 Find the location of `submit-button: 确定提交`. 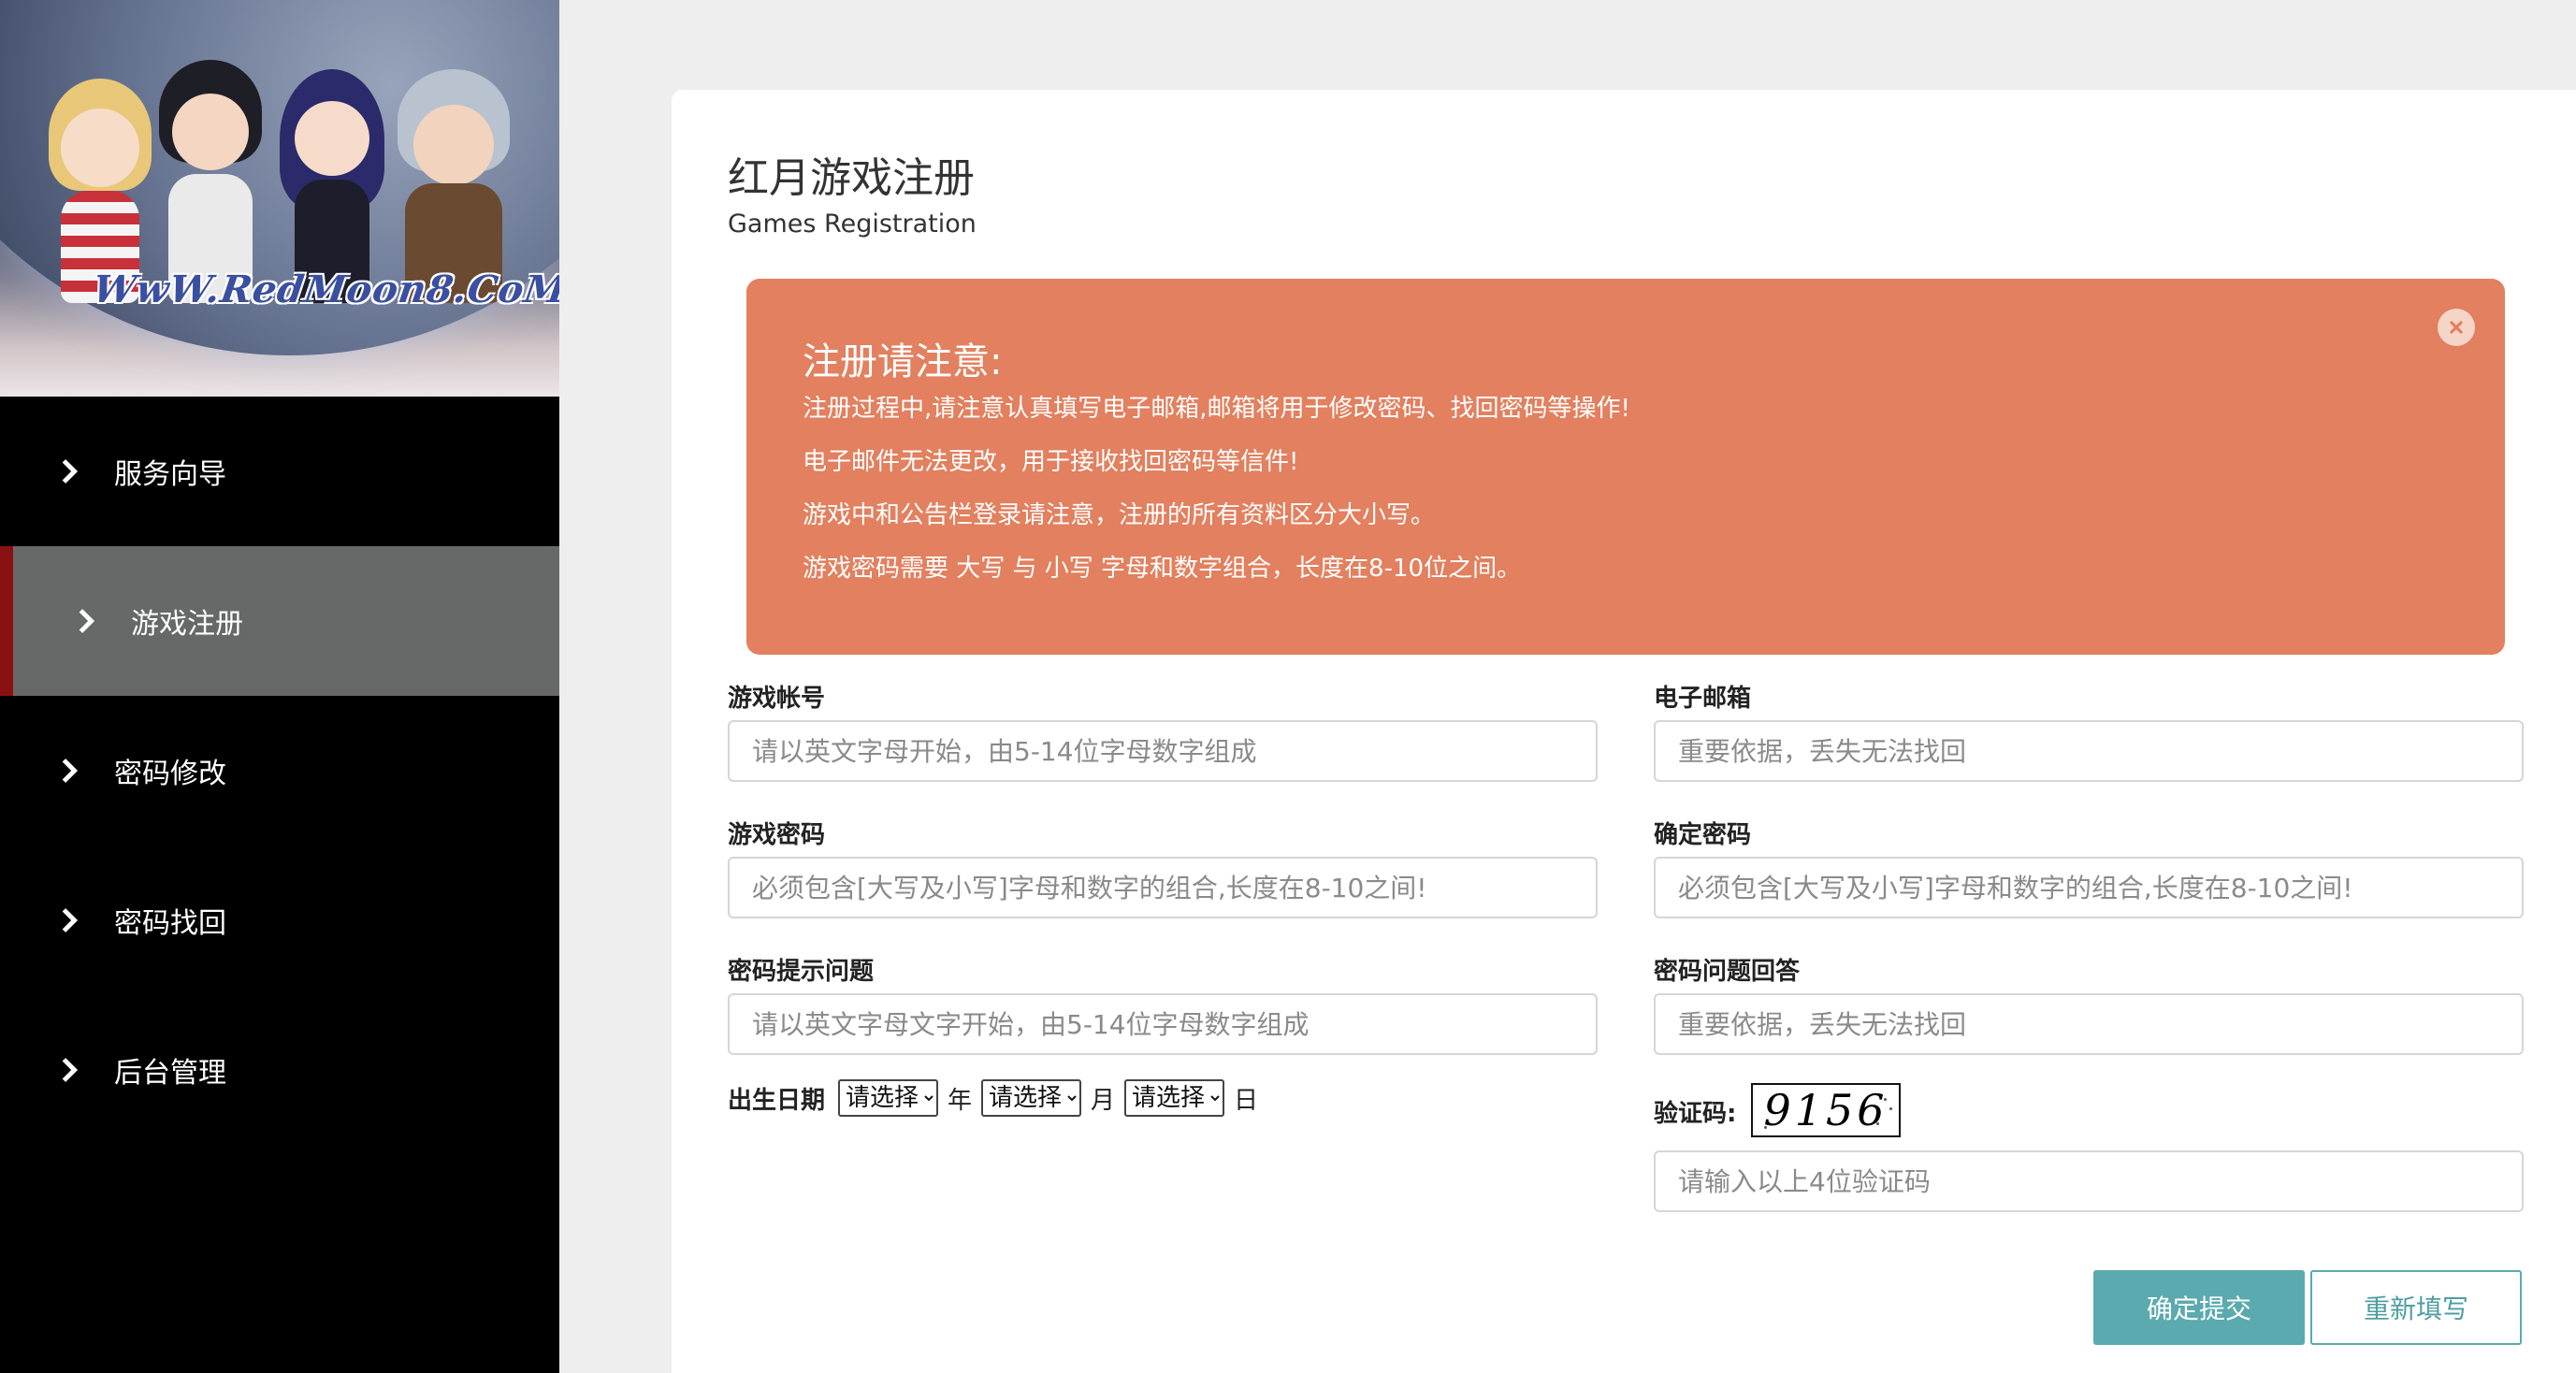

submit-button: 确定提交 is located at coordinates (2199, 1307).